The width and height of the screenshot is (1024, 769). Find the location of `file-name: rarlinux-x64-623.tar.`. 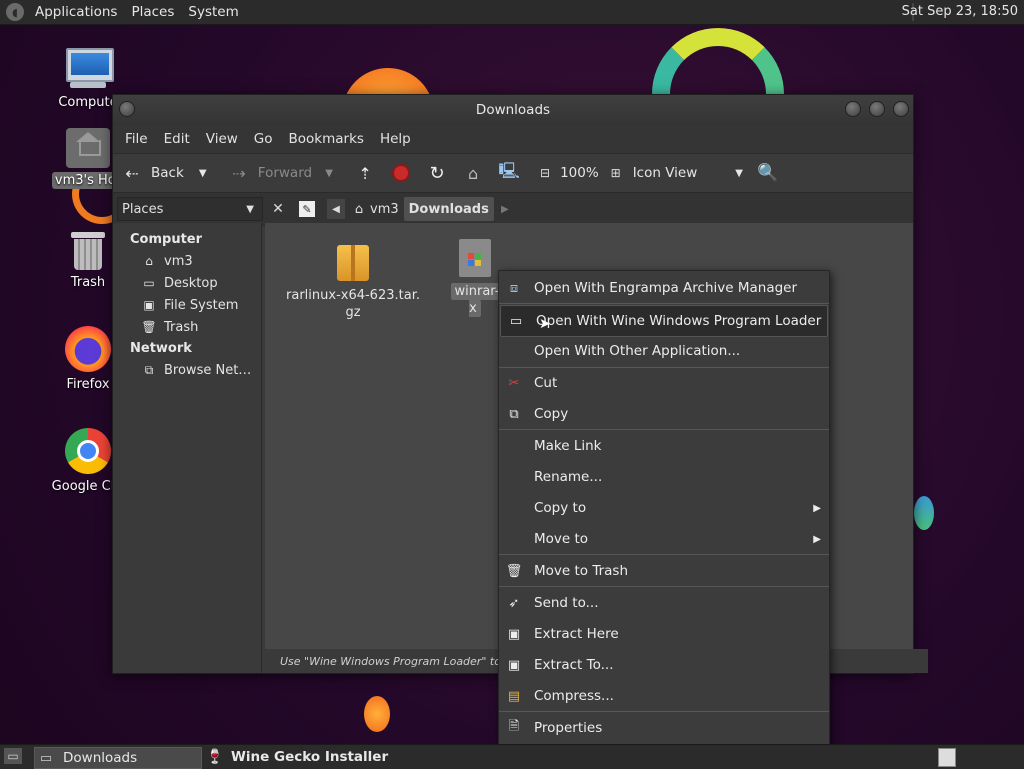

file-name: rarlinux-x64-623.tar. is located at coordinates (353, 295).